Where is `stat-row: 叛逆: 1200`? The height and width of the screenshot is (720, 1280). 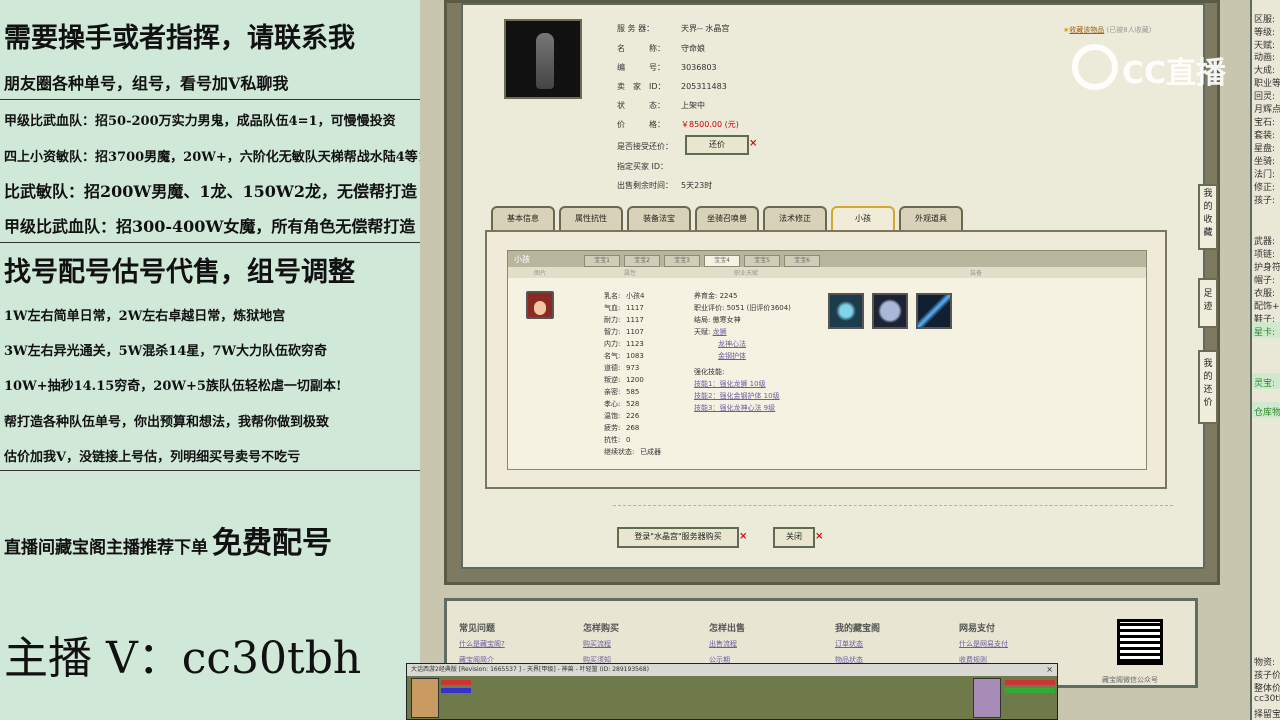
stat-row: 叛逆: 1200 is located at coordinates (624, 380).